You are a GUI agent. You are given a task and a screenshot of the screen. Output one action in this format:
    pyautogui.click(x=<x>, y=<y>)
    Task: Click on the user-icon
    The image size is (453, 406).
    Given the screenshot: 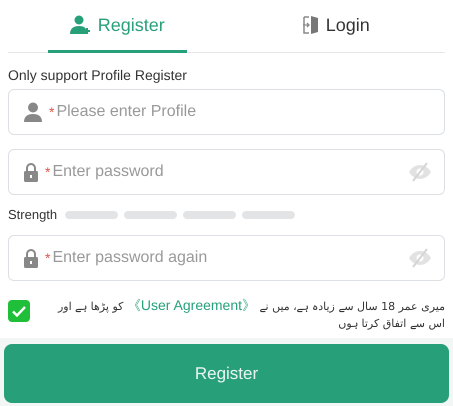 What is the action you would take?
    pyautogui.click(x=33, y=112)
    